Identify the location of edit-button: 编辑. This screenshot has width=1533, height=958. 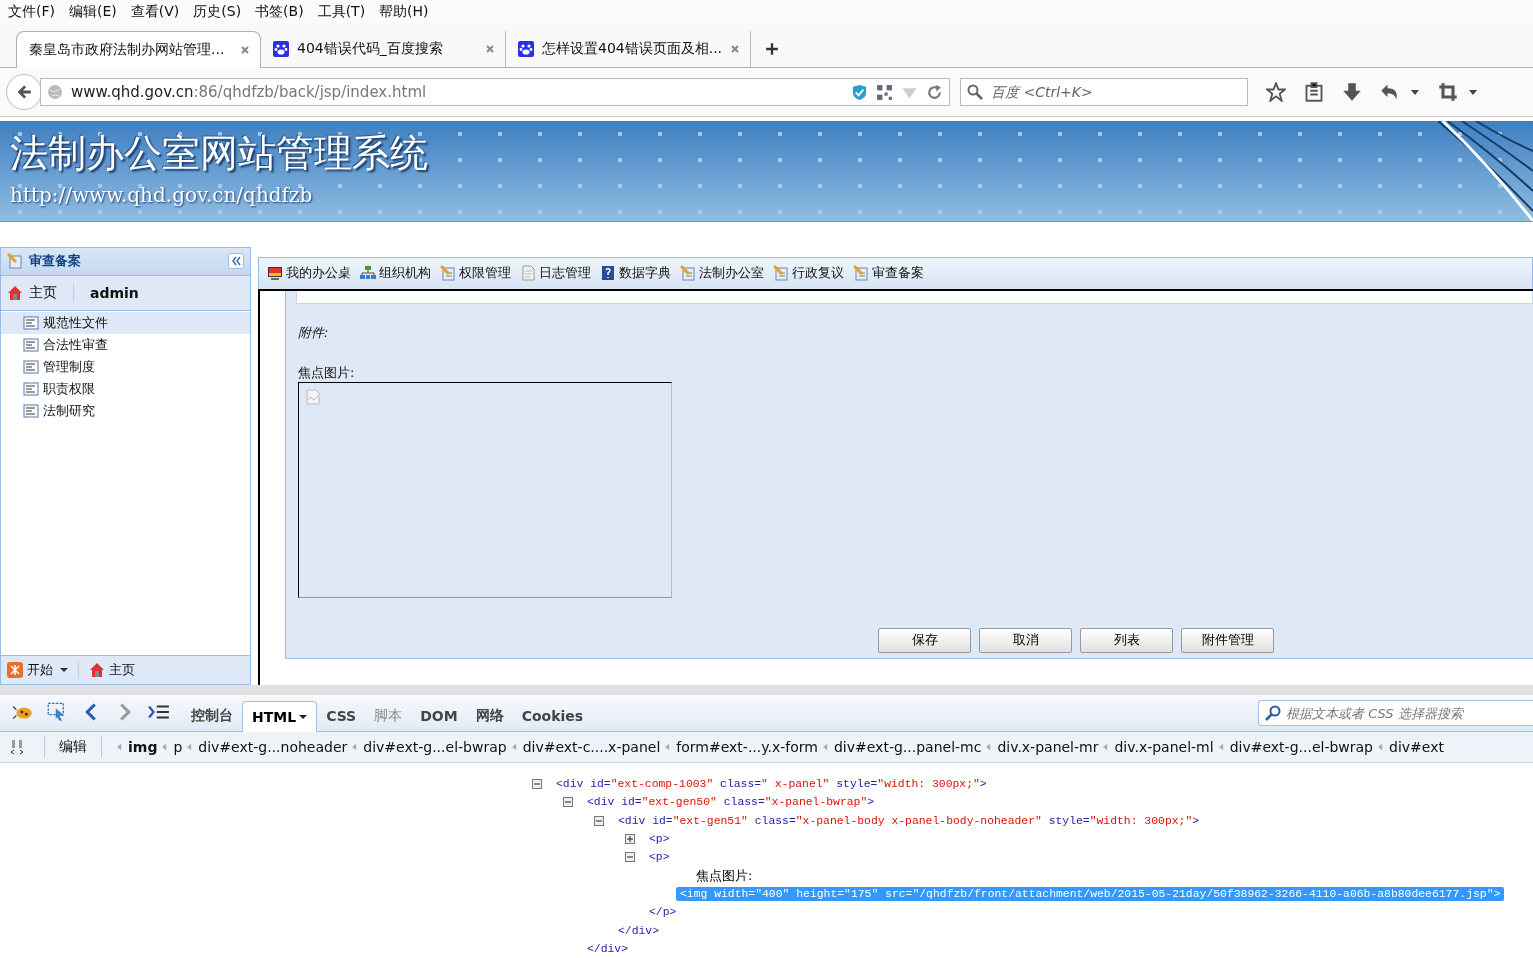
(73, 747).